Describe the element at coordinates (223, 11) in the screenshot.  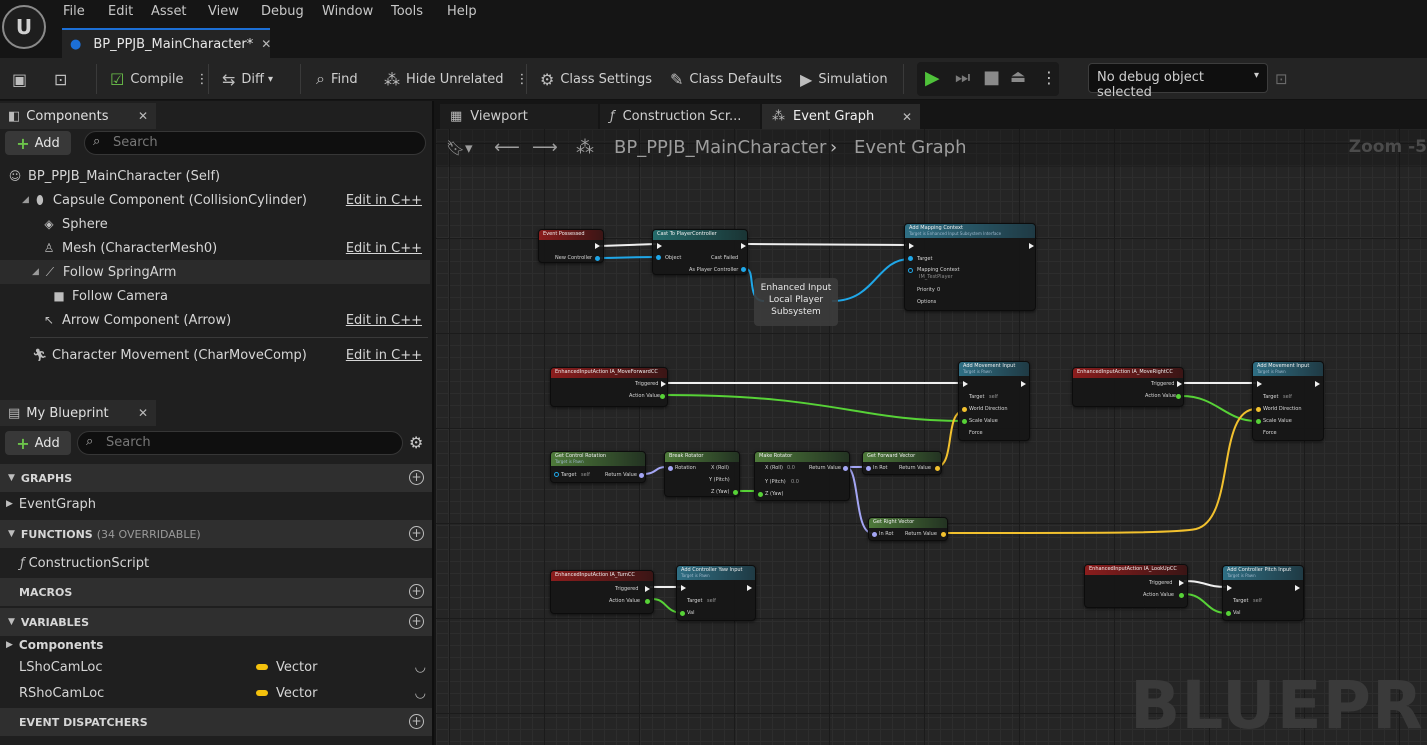
I see `menu-view: View` at that location.